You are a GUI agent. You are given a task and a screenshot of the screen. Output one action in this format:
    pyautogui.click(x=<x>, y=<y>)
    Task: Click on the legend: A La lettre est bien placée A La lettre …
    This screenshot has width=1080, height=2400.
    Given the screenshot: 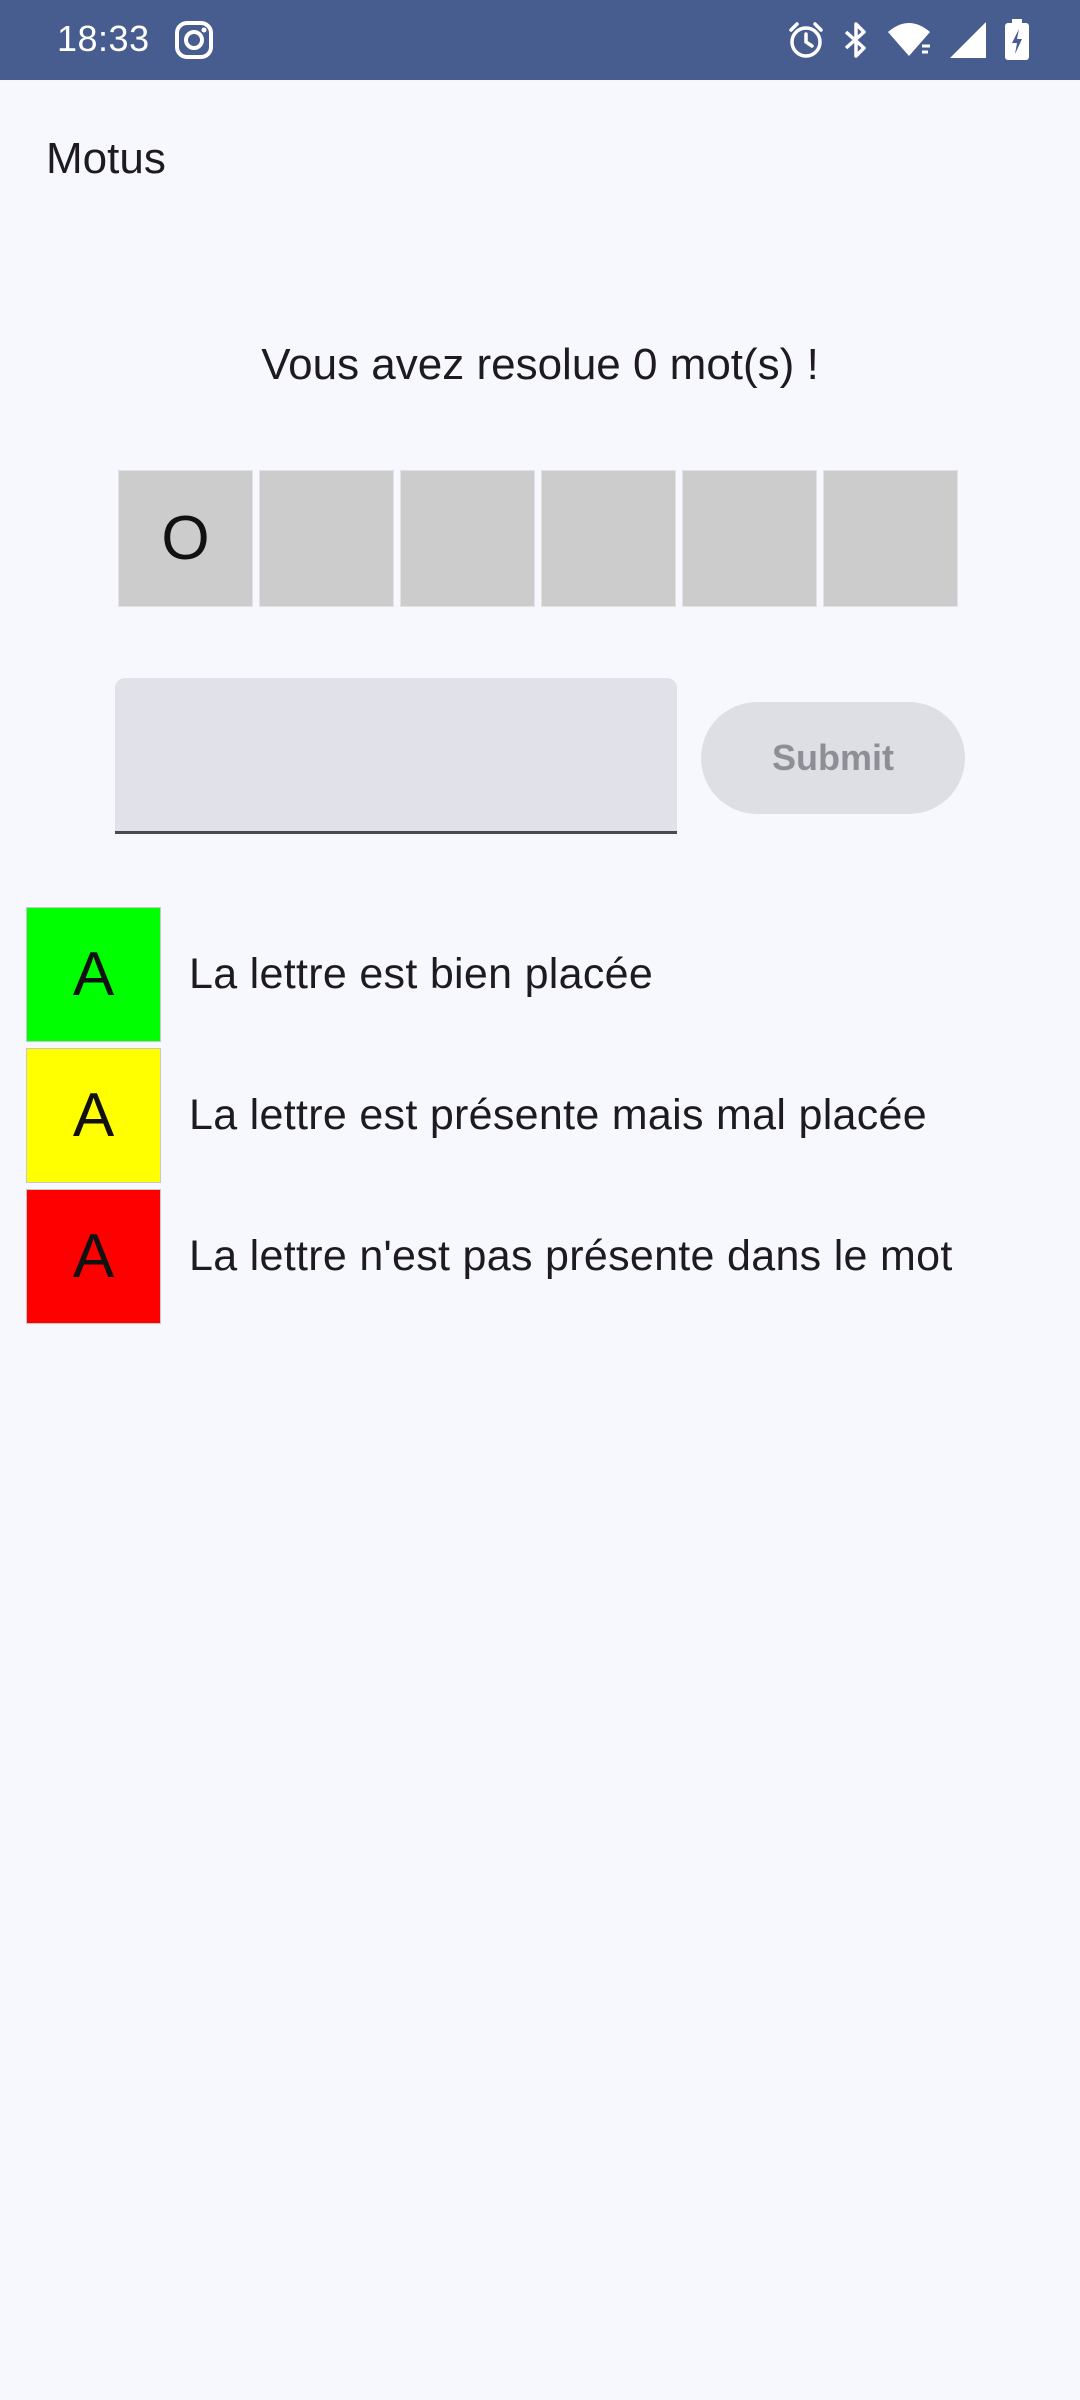 What is the action you would take?
    pyautogui.click(x=489, y=1115)
    